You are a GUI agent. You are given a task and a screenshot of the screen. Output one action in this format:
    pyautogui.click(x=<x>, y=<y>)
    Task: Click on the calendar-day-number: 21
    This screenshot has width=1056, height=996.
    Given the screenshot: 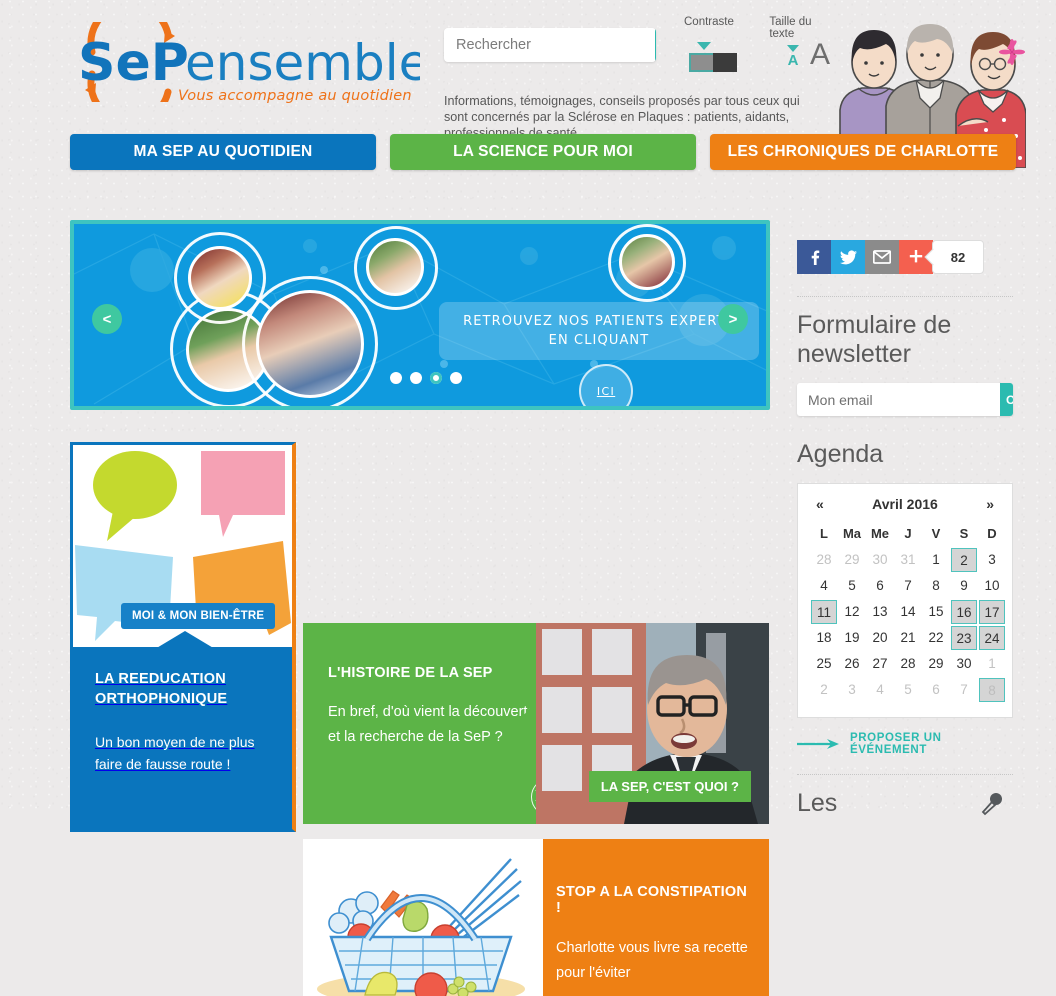 What is the action you would take?
    pyautogui.click(x=908, y=637)
    